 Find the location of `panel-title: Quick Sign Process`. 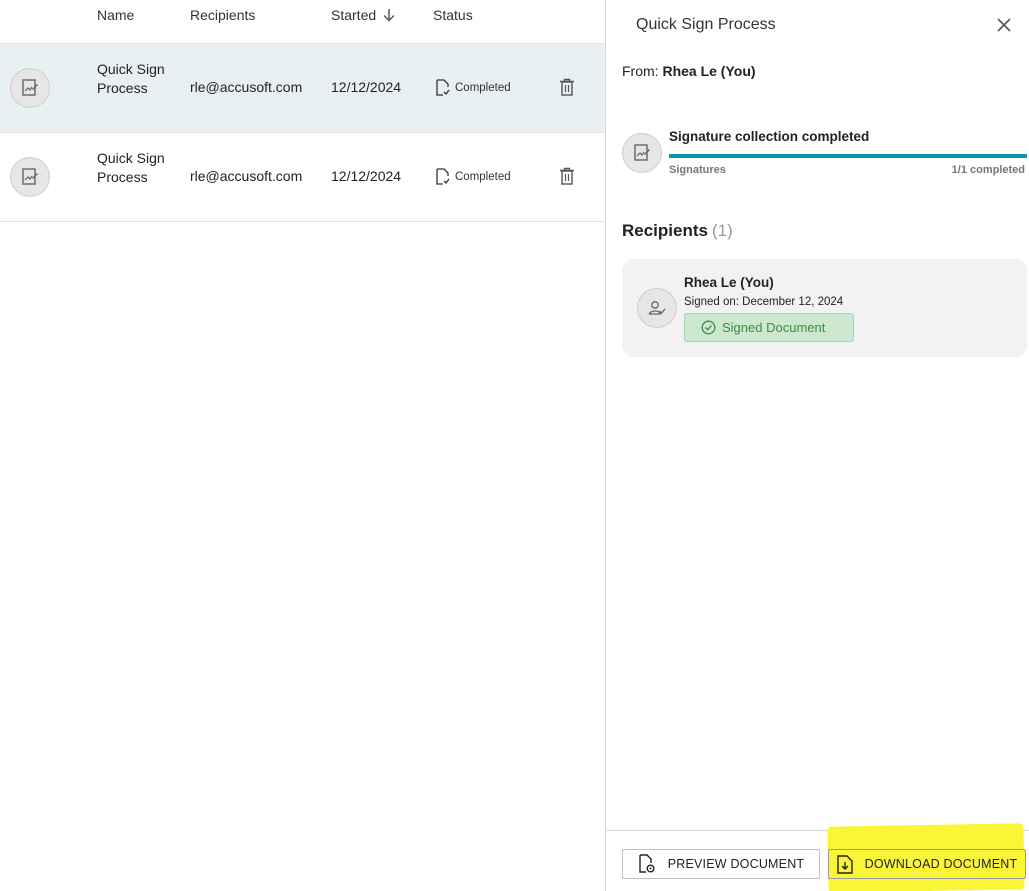

panel-title: Quick Sign Process is located at coordinates (706, 24).